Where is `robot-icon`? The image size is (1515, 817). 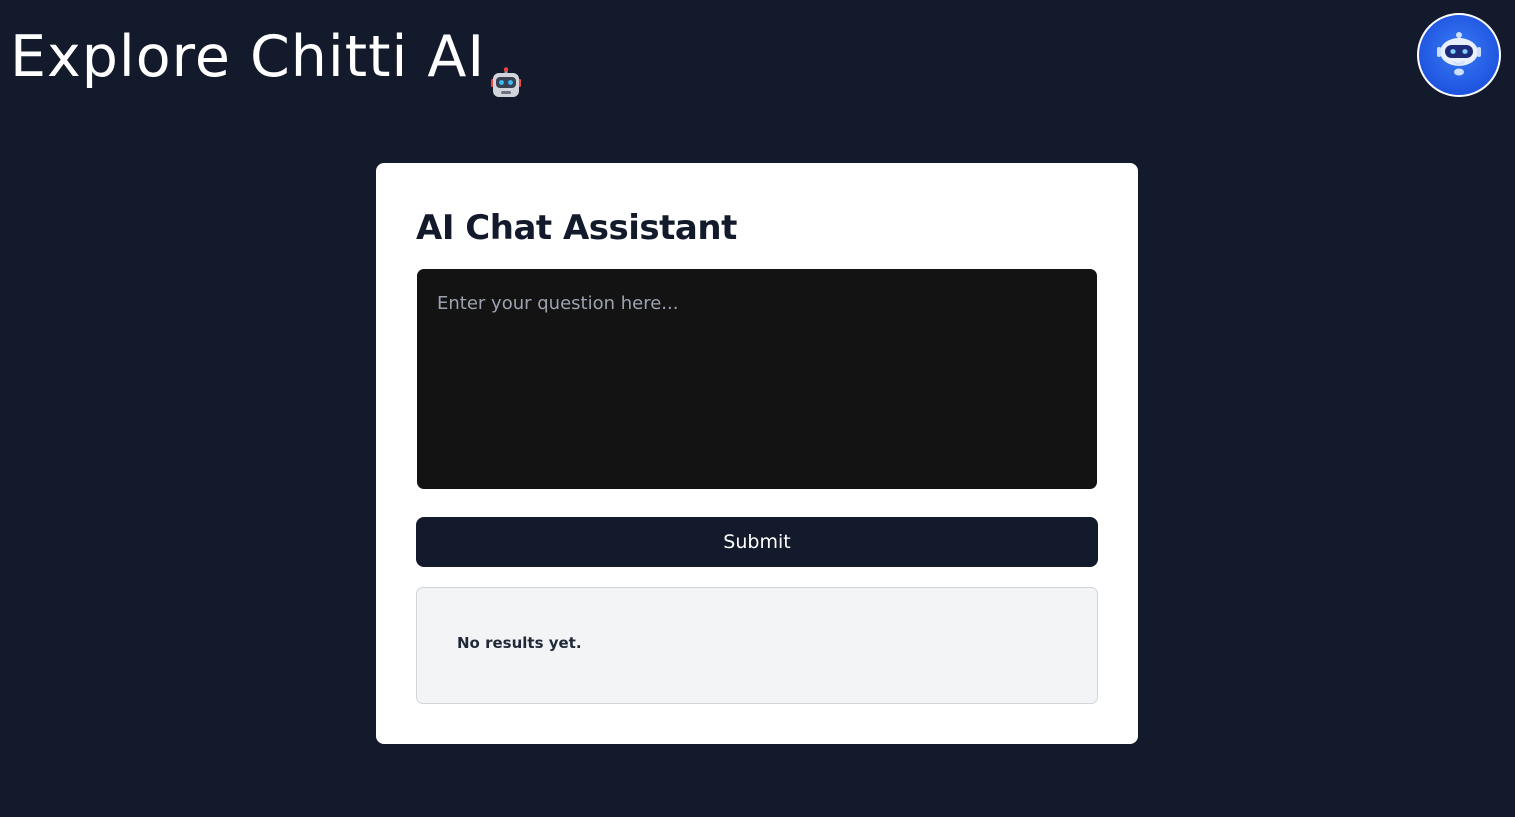
robot-icon is located at coordinates (506, 72).